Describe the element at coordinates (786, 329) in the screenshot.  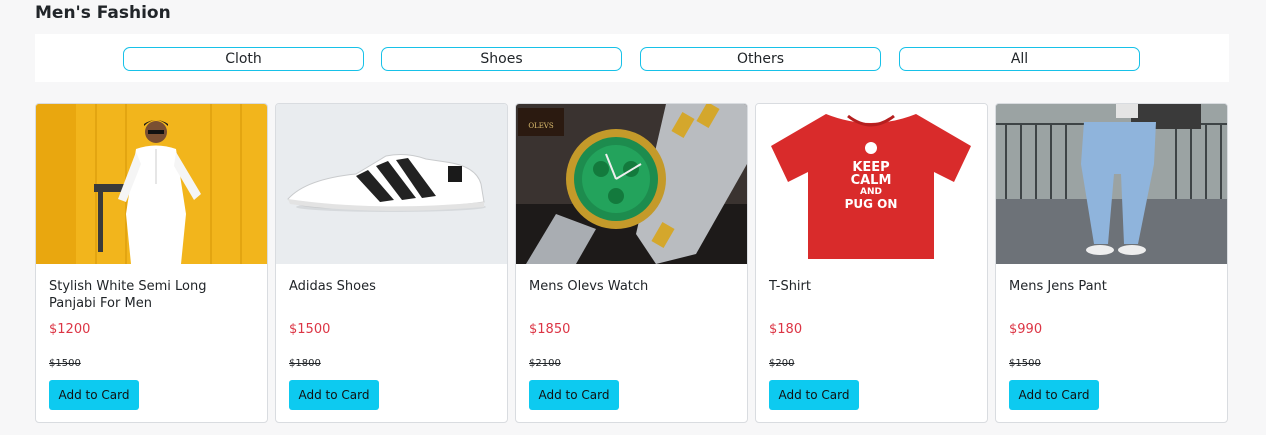
I see `product-price: $180` at that location.